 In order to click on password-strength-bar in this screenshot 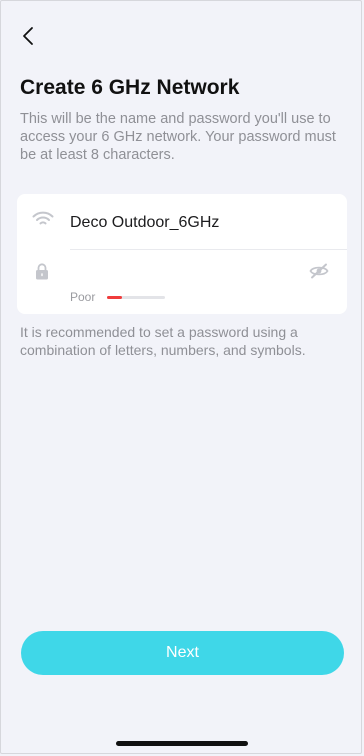, I will do `click(136, 297)`.